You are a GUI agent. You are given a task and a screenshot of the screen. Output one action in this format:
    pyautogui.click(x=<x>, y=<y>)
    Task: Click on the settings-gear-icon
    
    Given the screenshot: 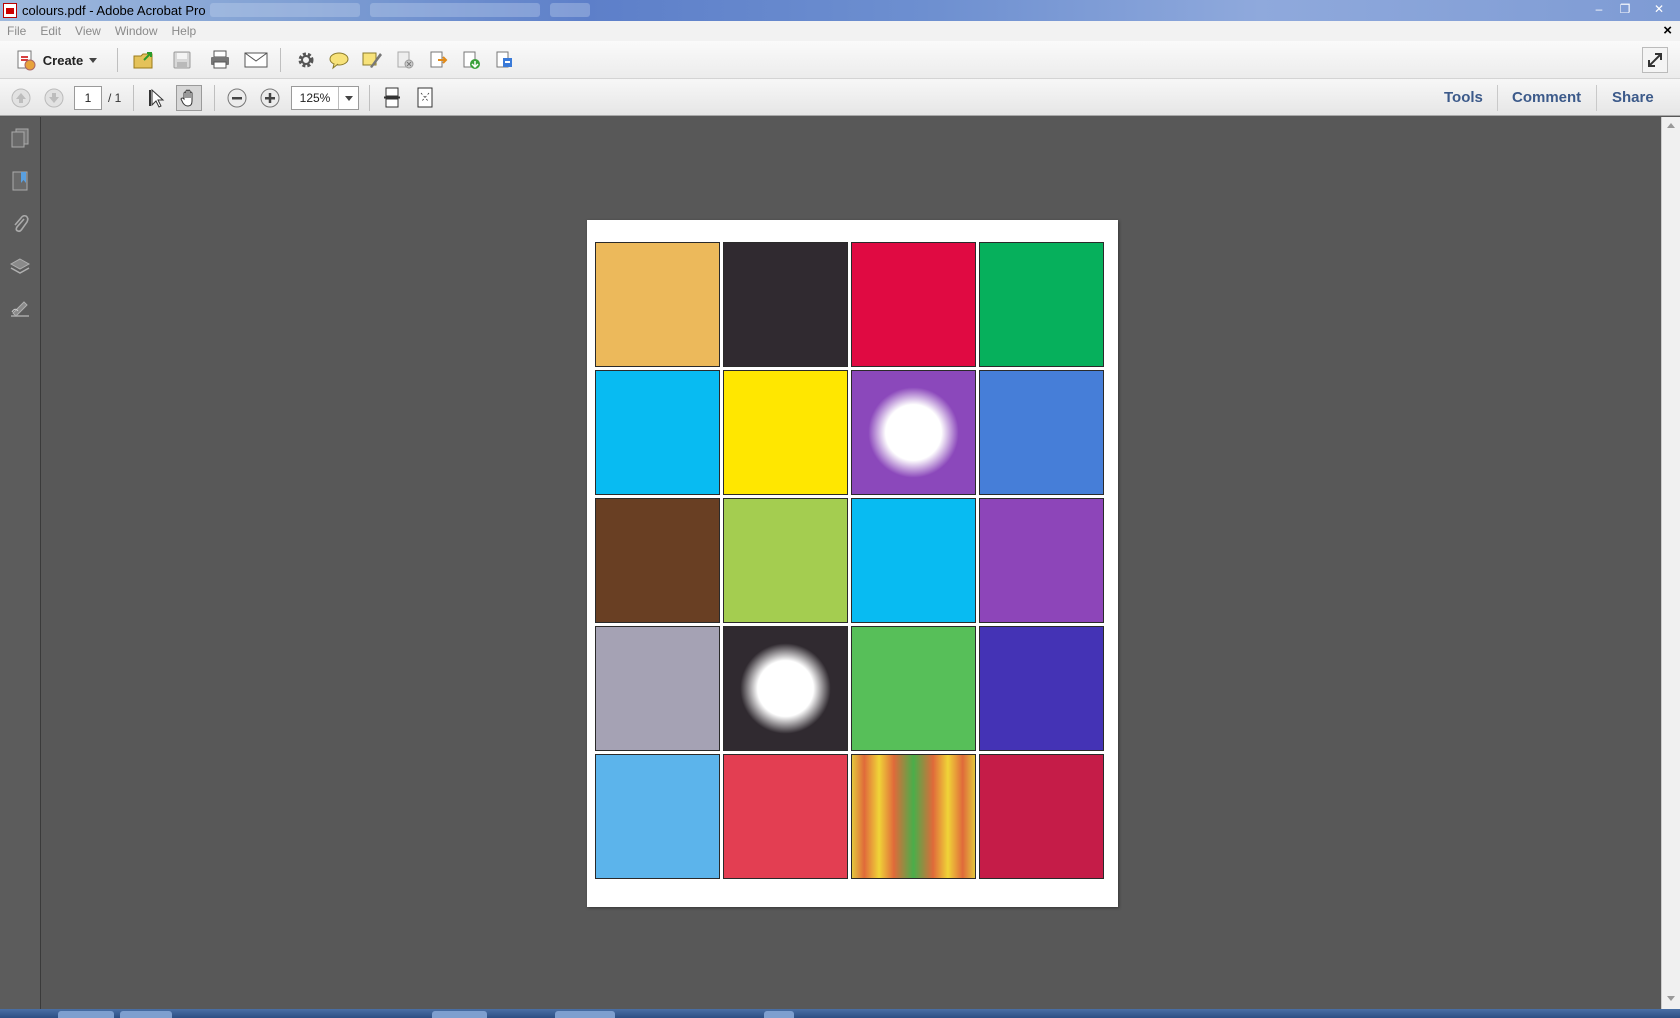 What is the action you would take?
    pyautogui.click(x=306, y=60)
    